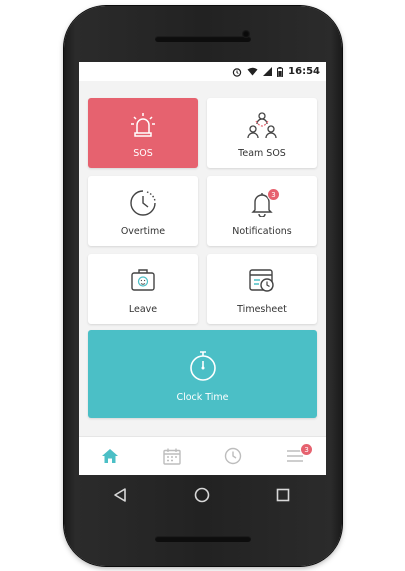 The width and height of the screenshot is (405, 571). Describe the element at coordinates (202, 366) in the screenshot. I see `stopwatch-icon` at that location.